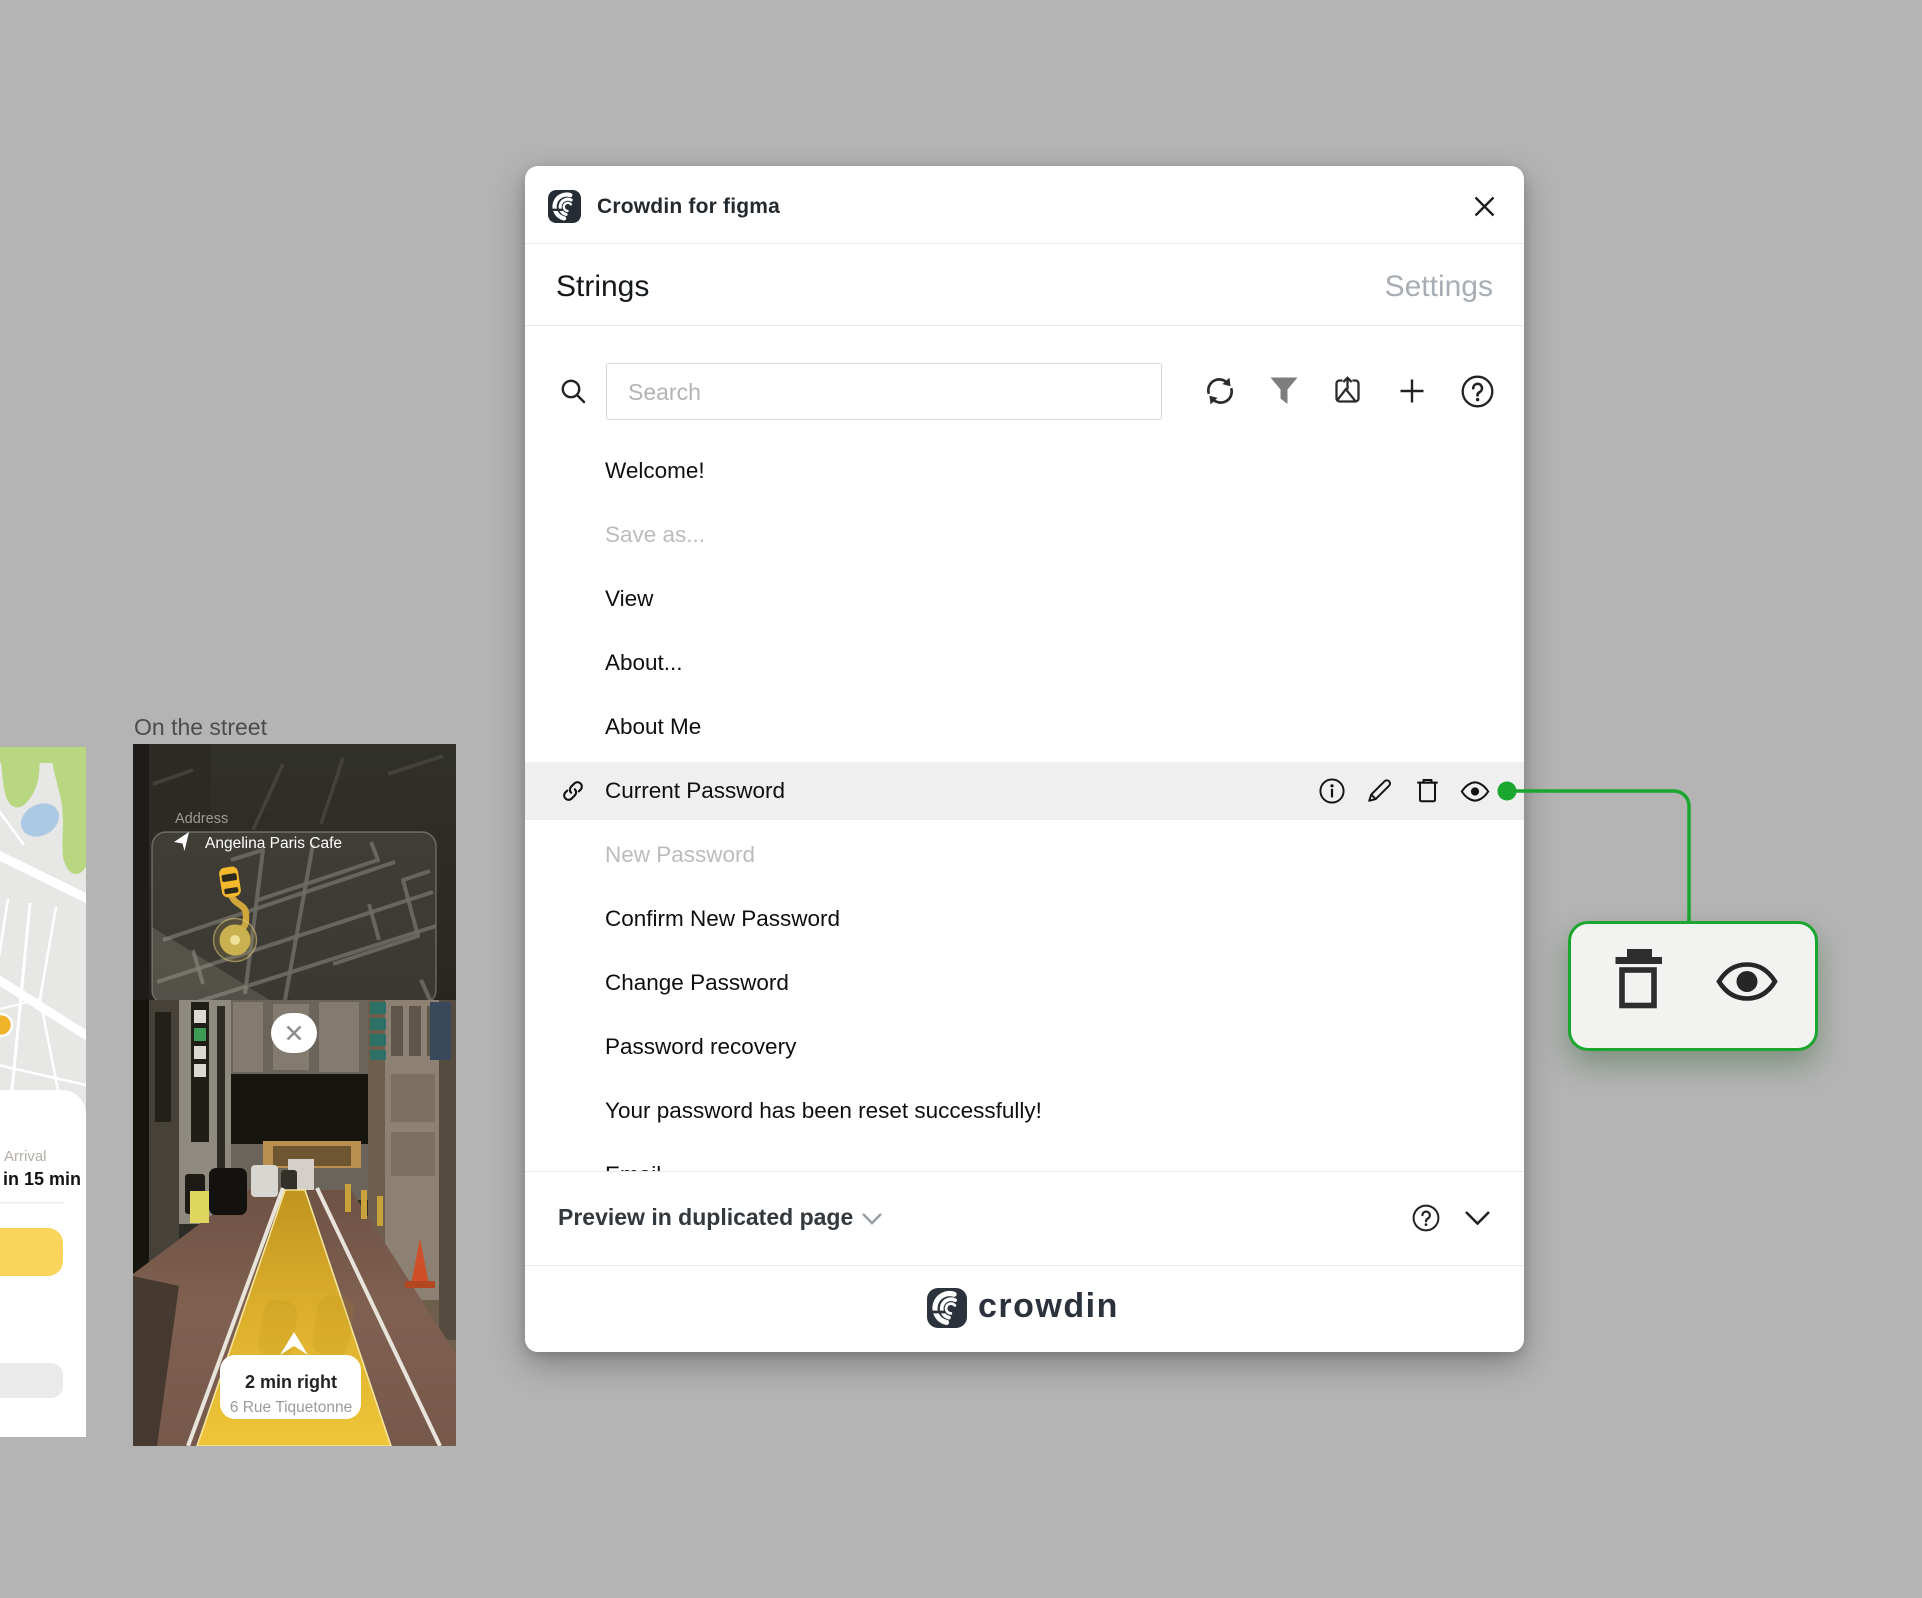  I want to click on svg-text: Angelina Paris Cafe, so click(273, 843).